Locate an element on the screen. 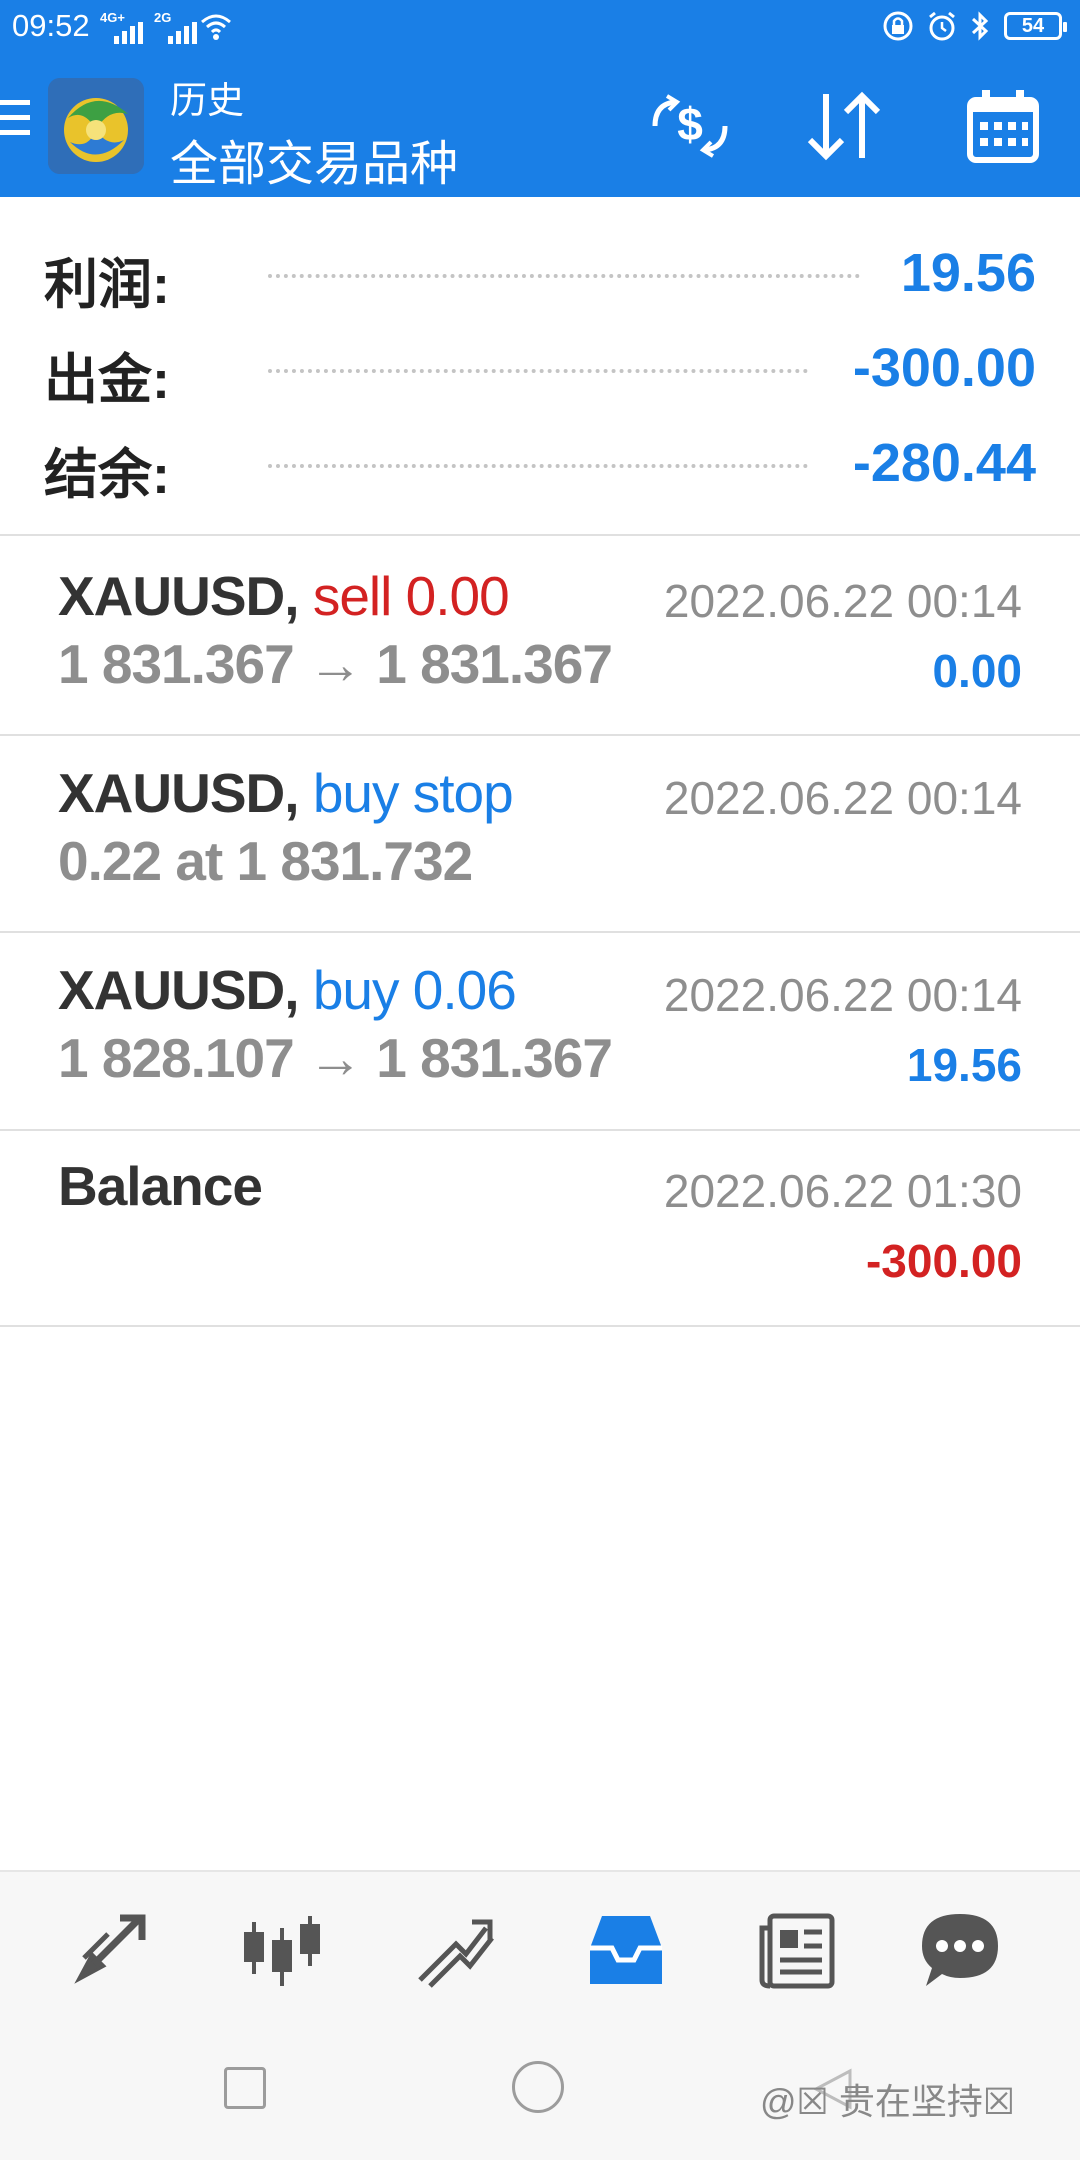 Image resolution: width=1080 pixels, height=2160 pixels. trade-action: sell 0.00 is located at coordinates (411, 596).